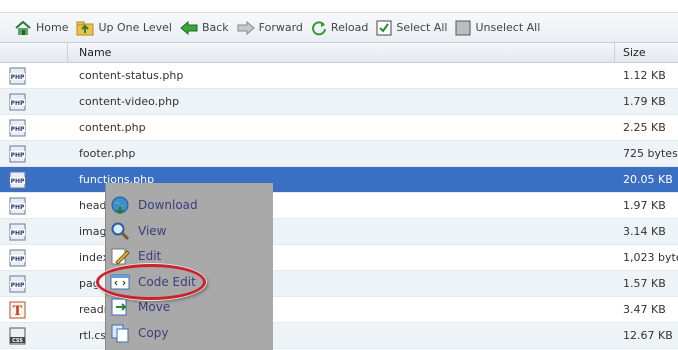  I want to click on file-name: content-video.php, so click(129, 101).